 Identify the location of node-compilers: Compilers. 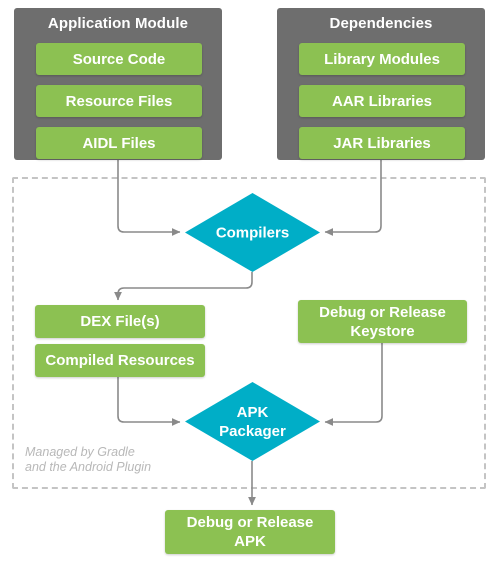
(252, 232).